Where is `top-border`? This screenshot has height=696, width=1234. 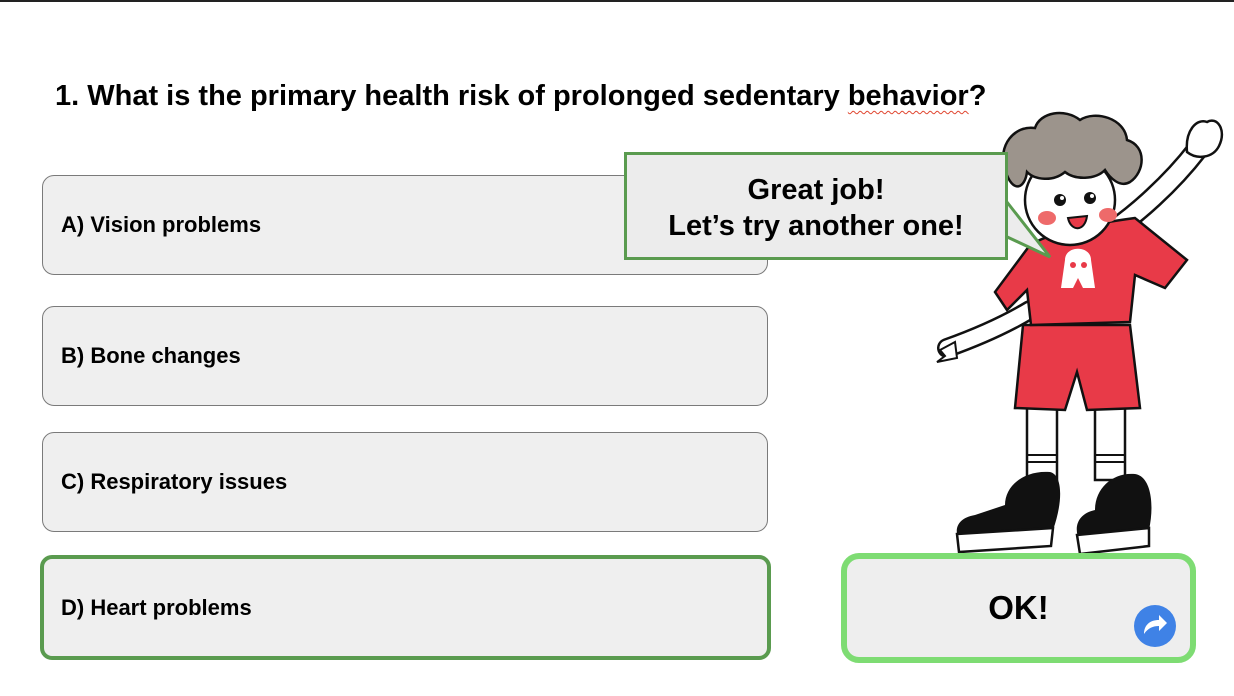 top-border is located at coordinates (617, 1).